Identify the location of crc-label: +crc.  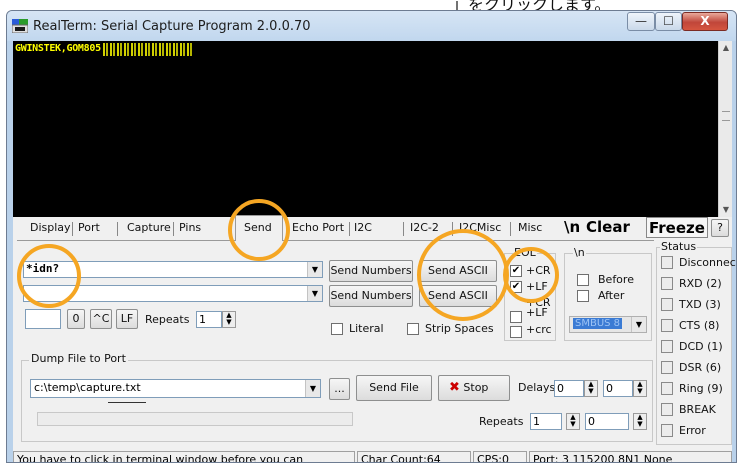
(539, 329).